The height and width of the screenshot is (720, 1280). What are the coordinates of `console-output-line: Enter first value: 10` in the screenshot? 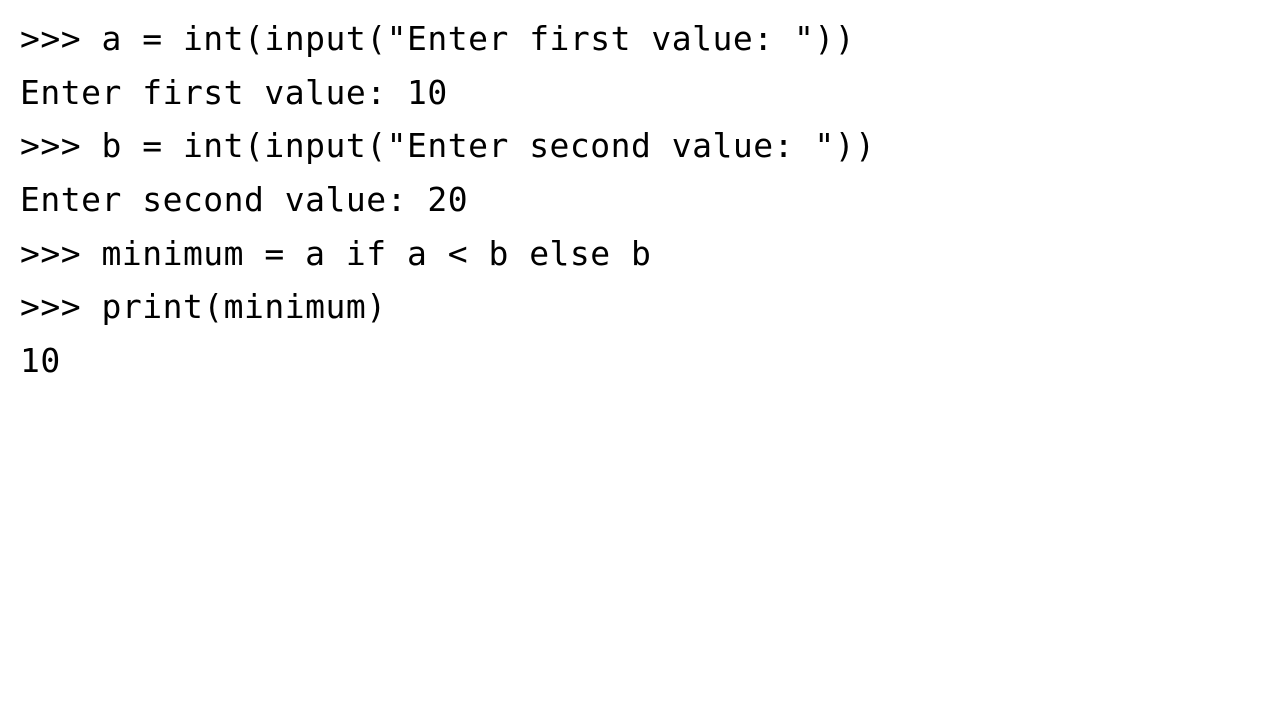 It's located at (234, 92).